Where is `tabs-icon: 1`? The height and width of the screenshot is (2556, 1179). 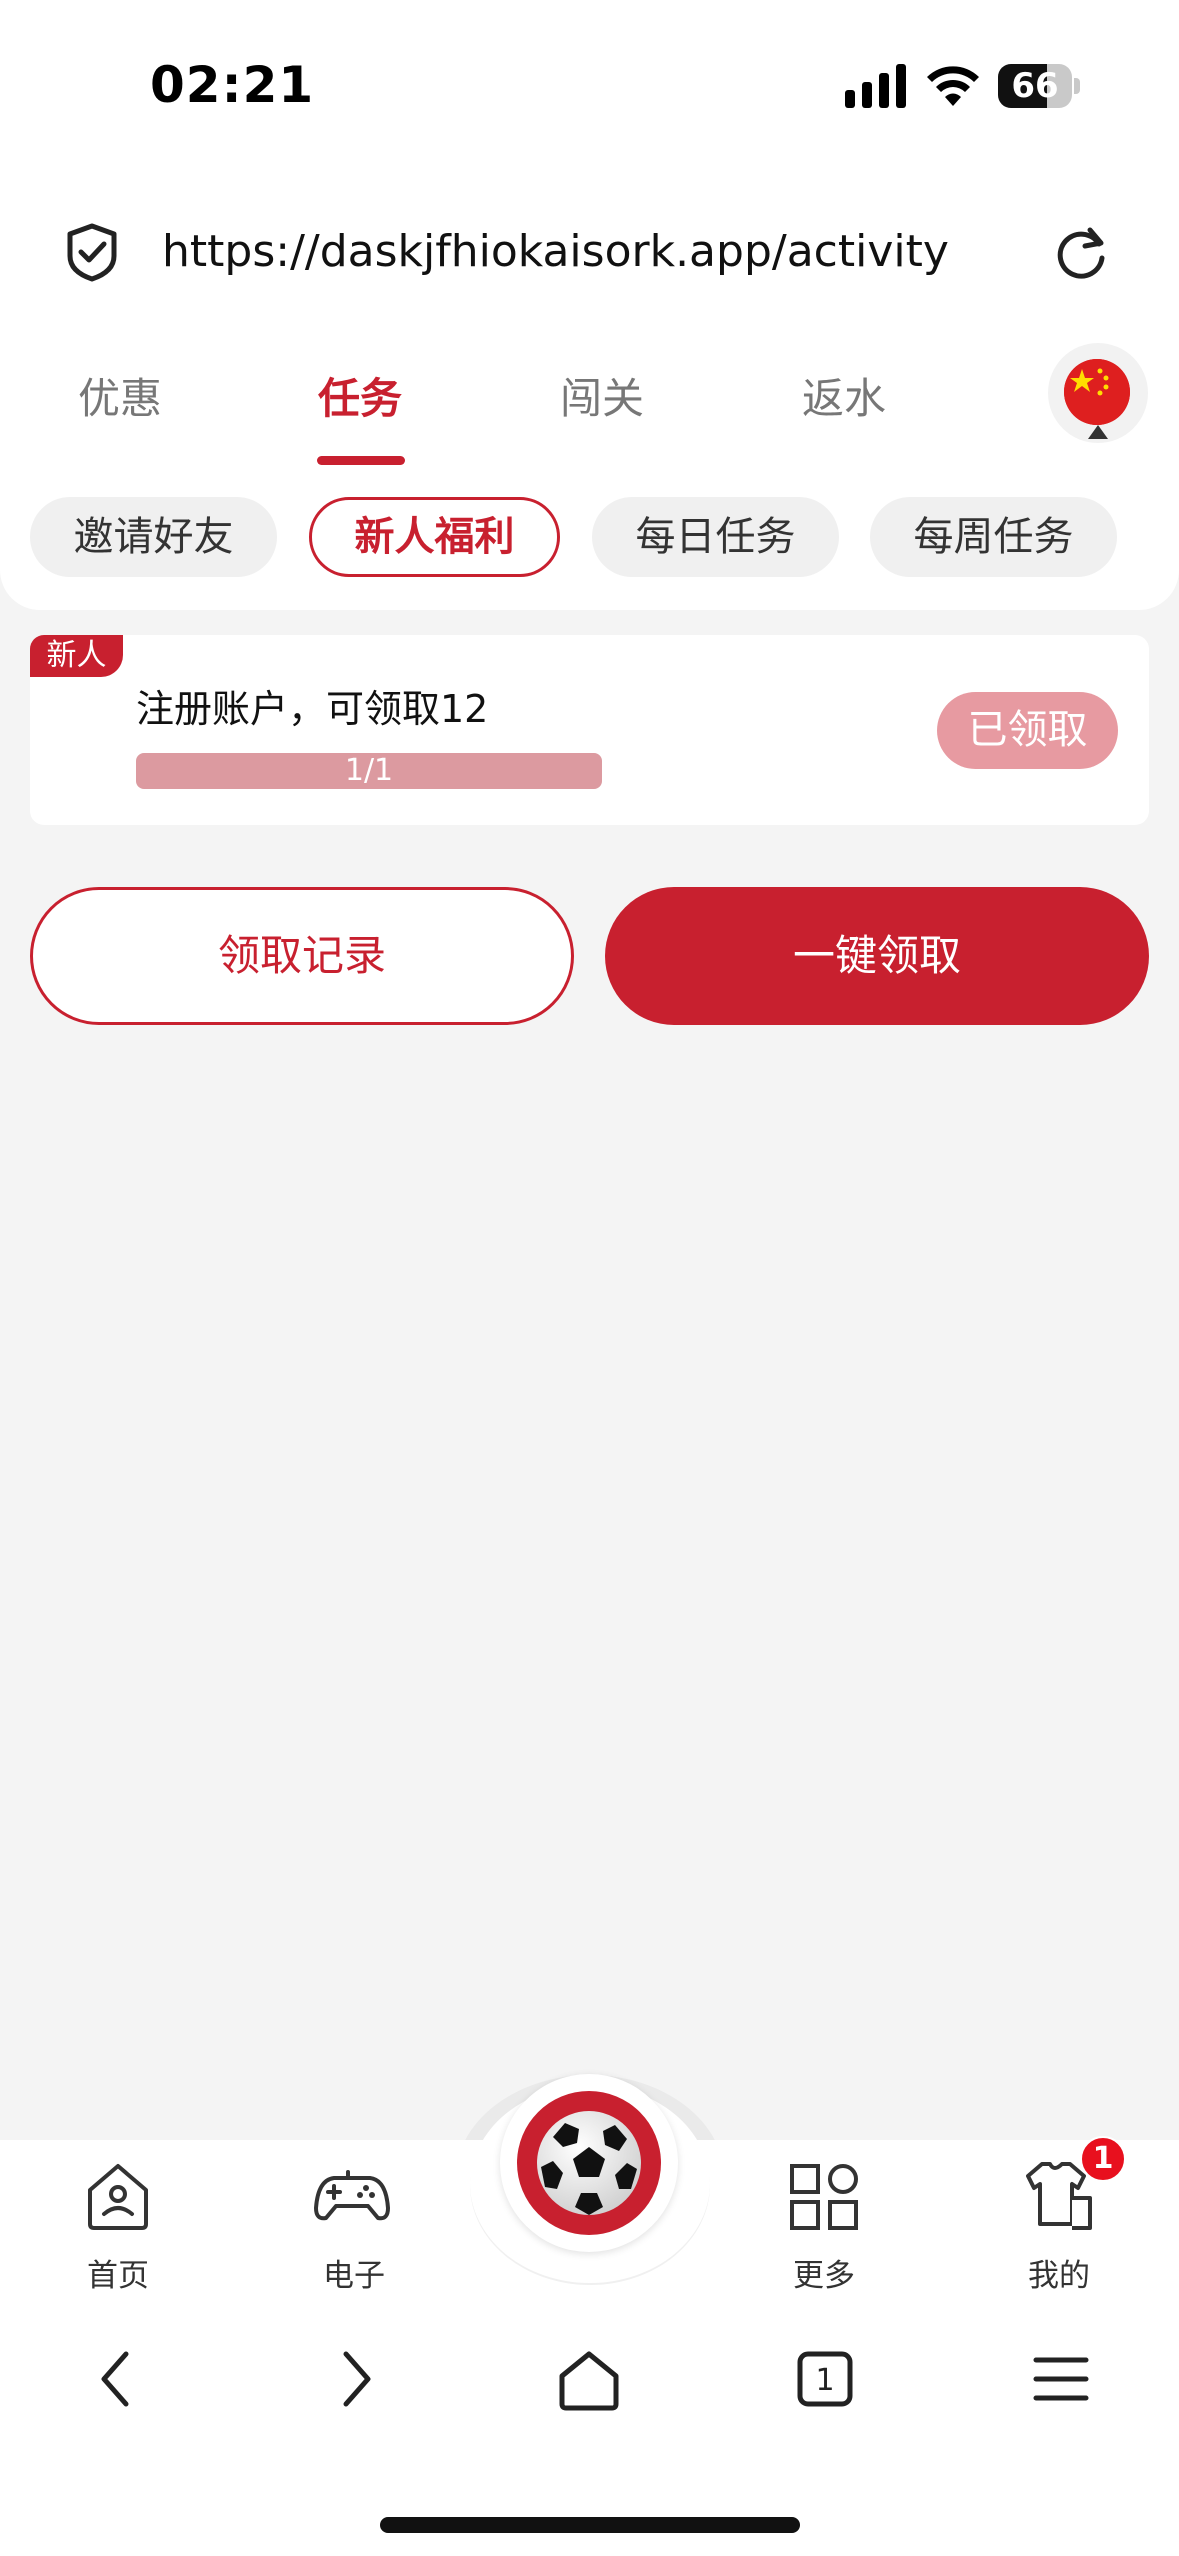
tabs-icon: 1 is located at coordinates (825, 2379).